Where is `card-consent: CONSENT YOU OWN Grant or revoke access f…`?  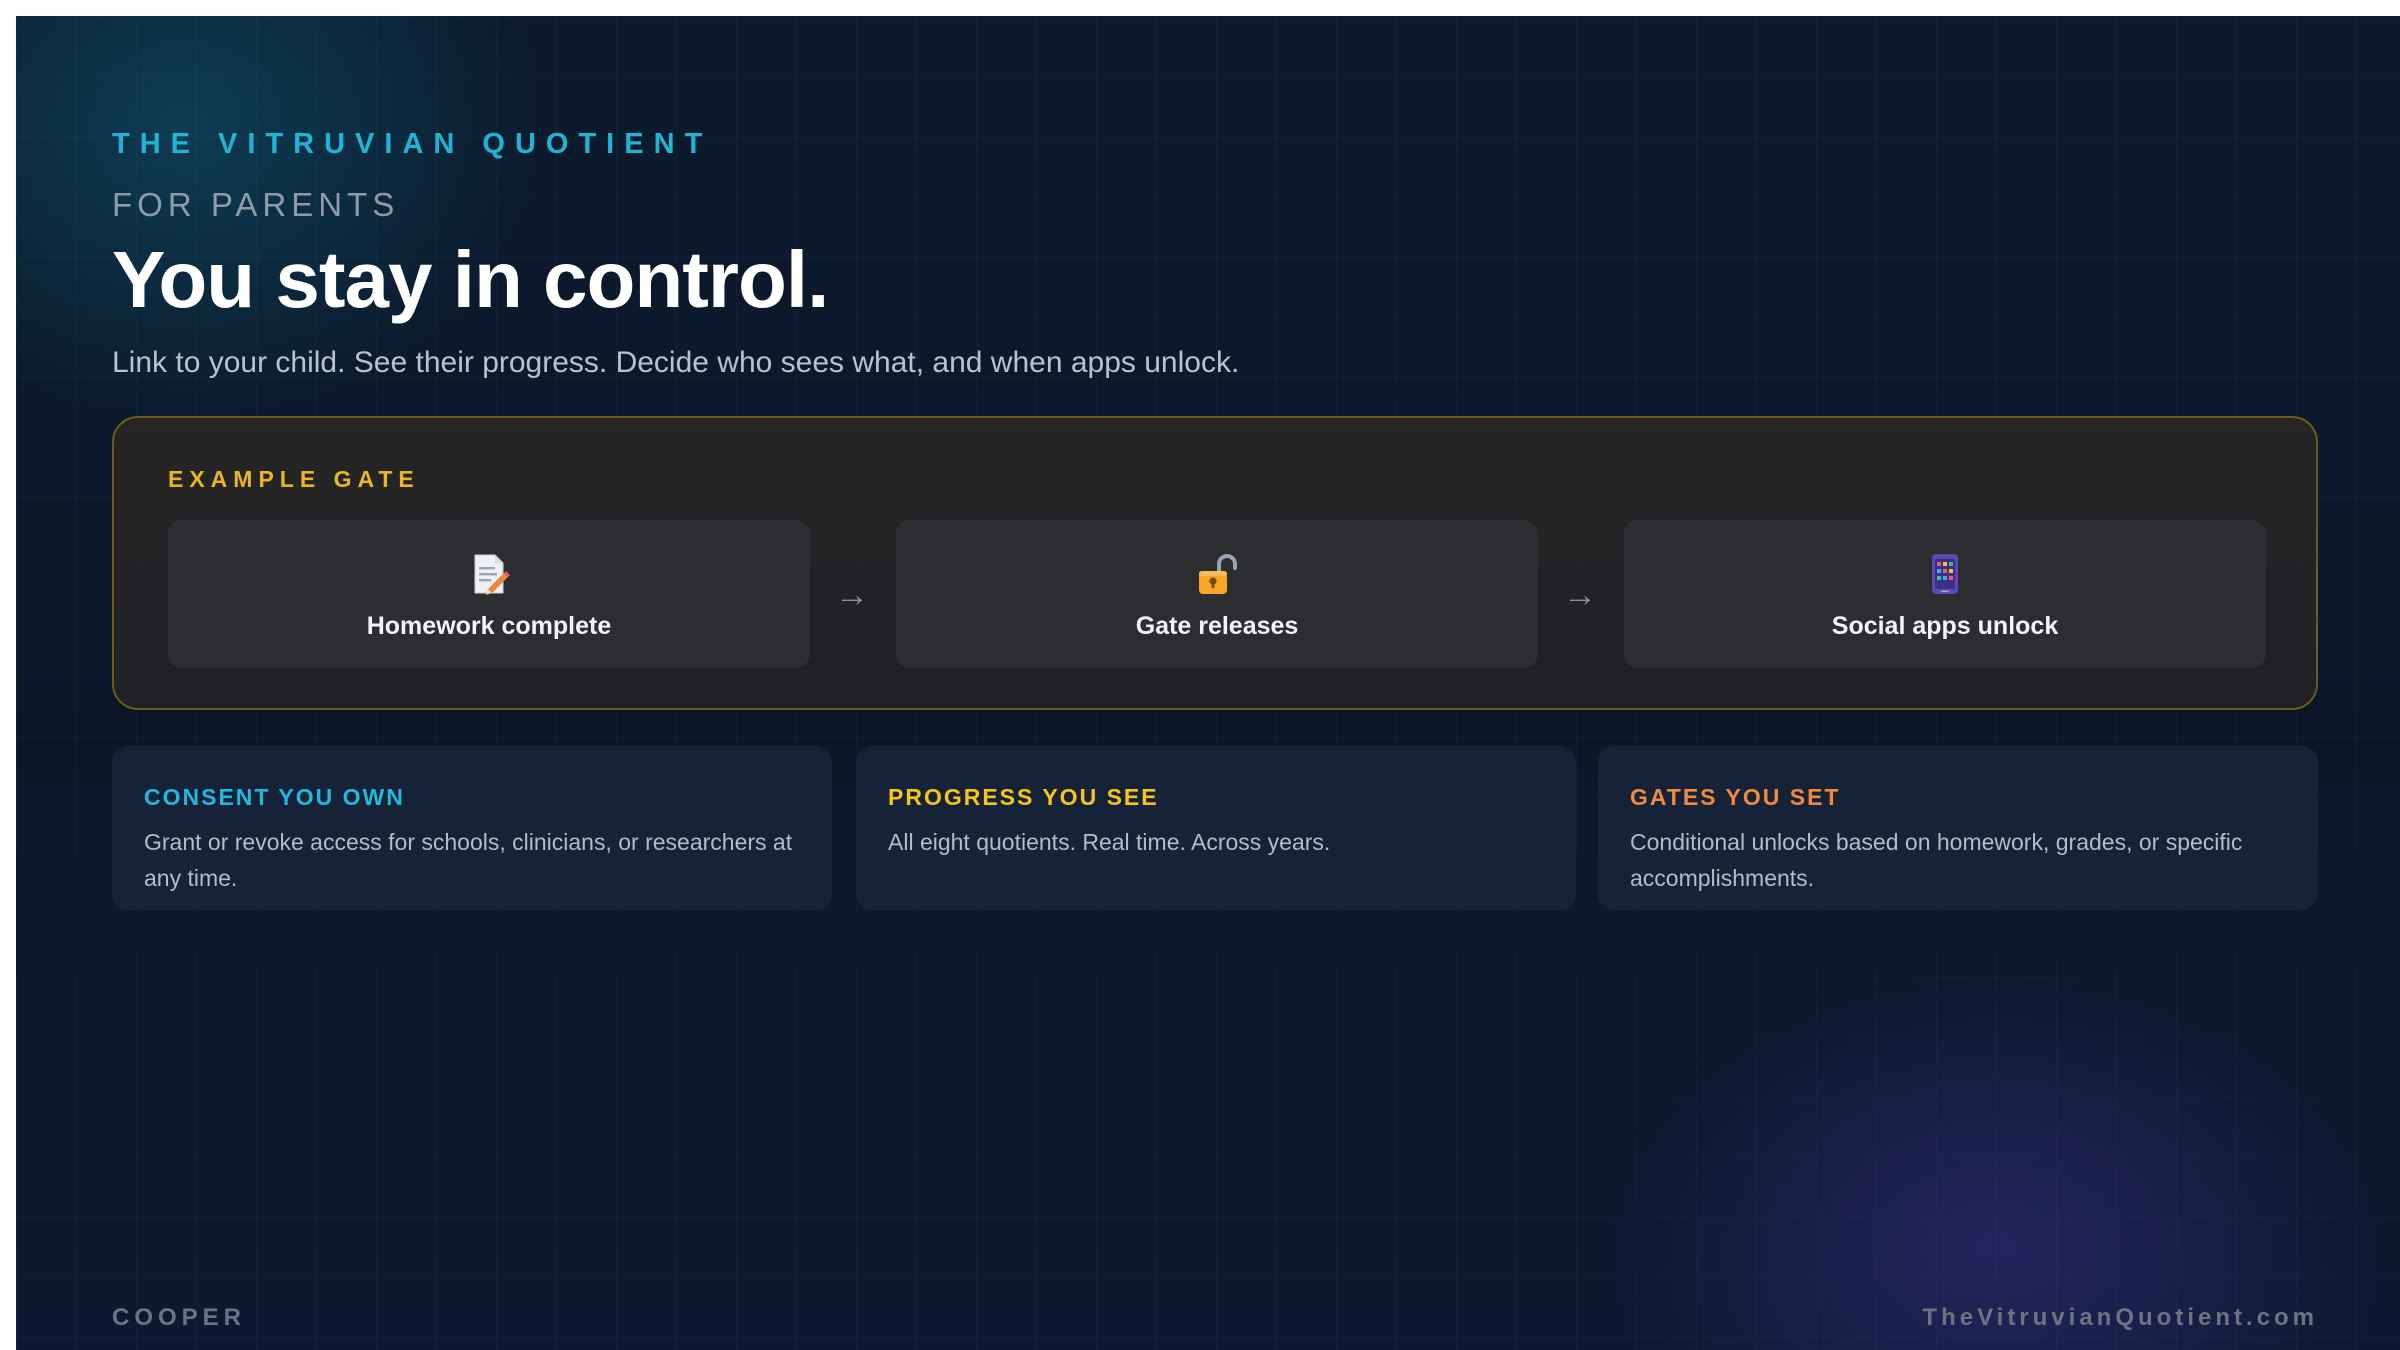
card-consent: CONSENT YOU OWN Grant or revoke access f… is located at coordinates (472, 828).